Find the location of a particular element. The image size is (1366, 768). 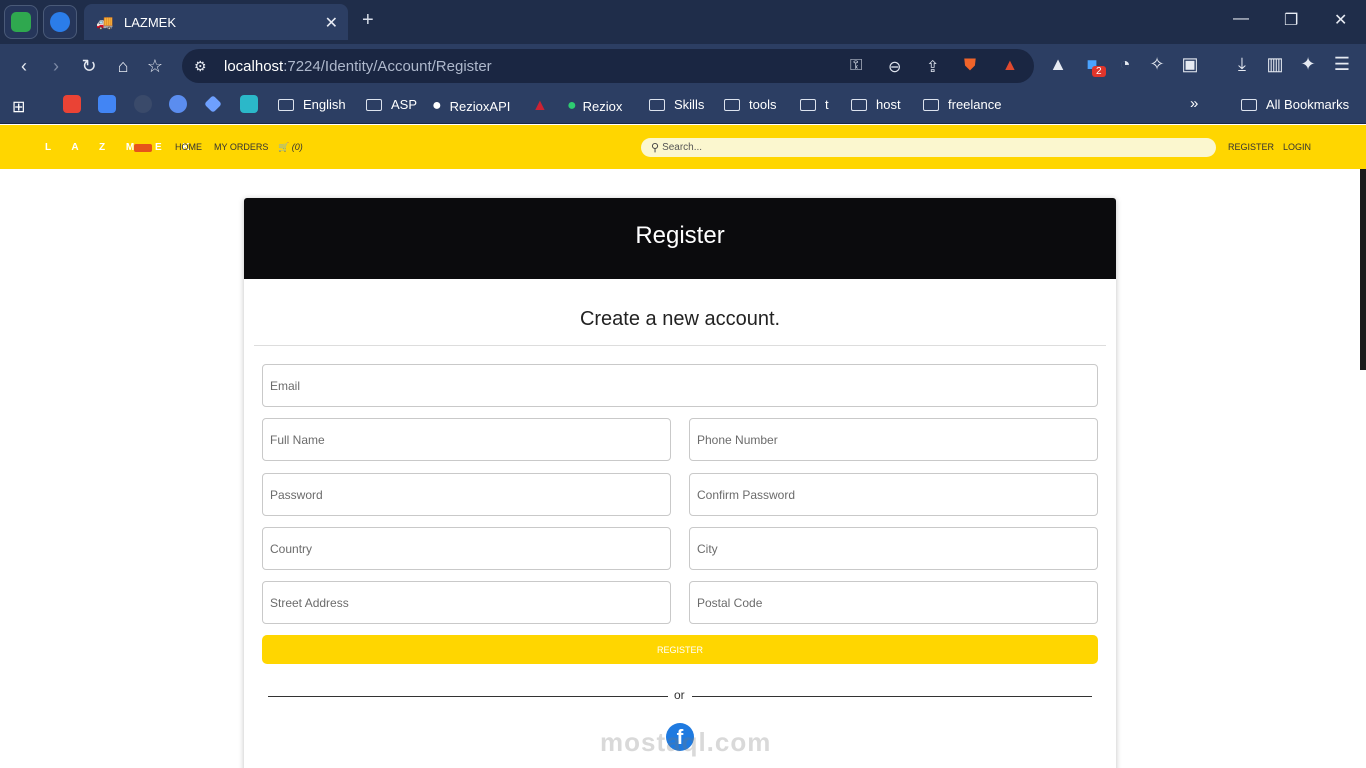

chatgpt-icon is located at coordinates (143, 104).